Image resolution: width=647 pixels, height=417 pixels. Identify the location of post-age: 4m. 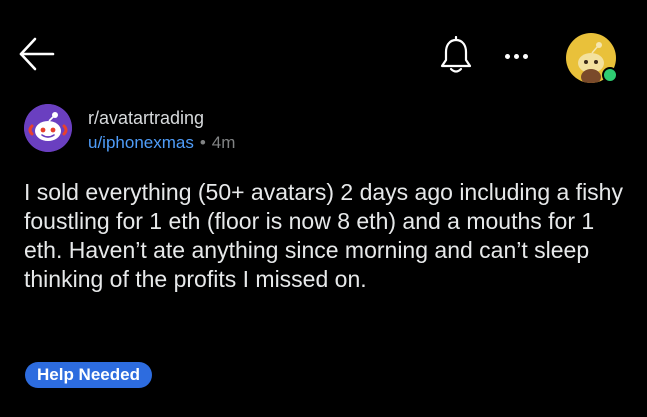
(223, 142).